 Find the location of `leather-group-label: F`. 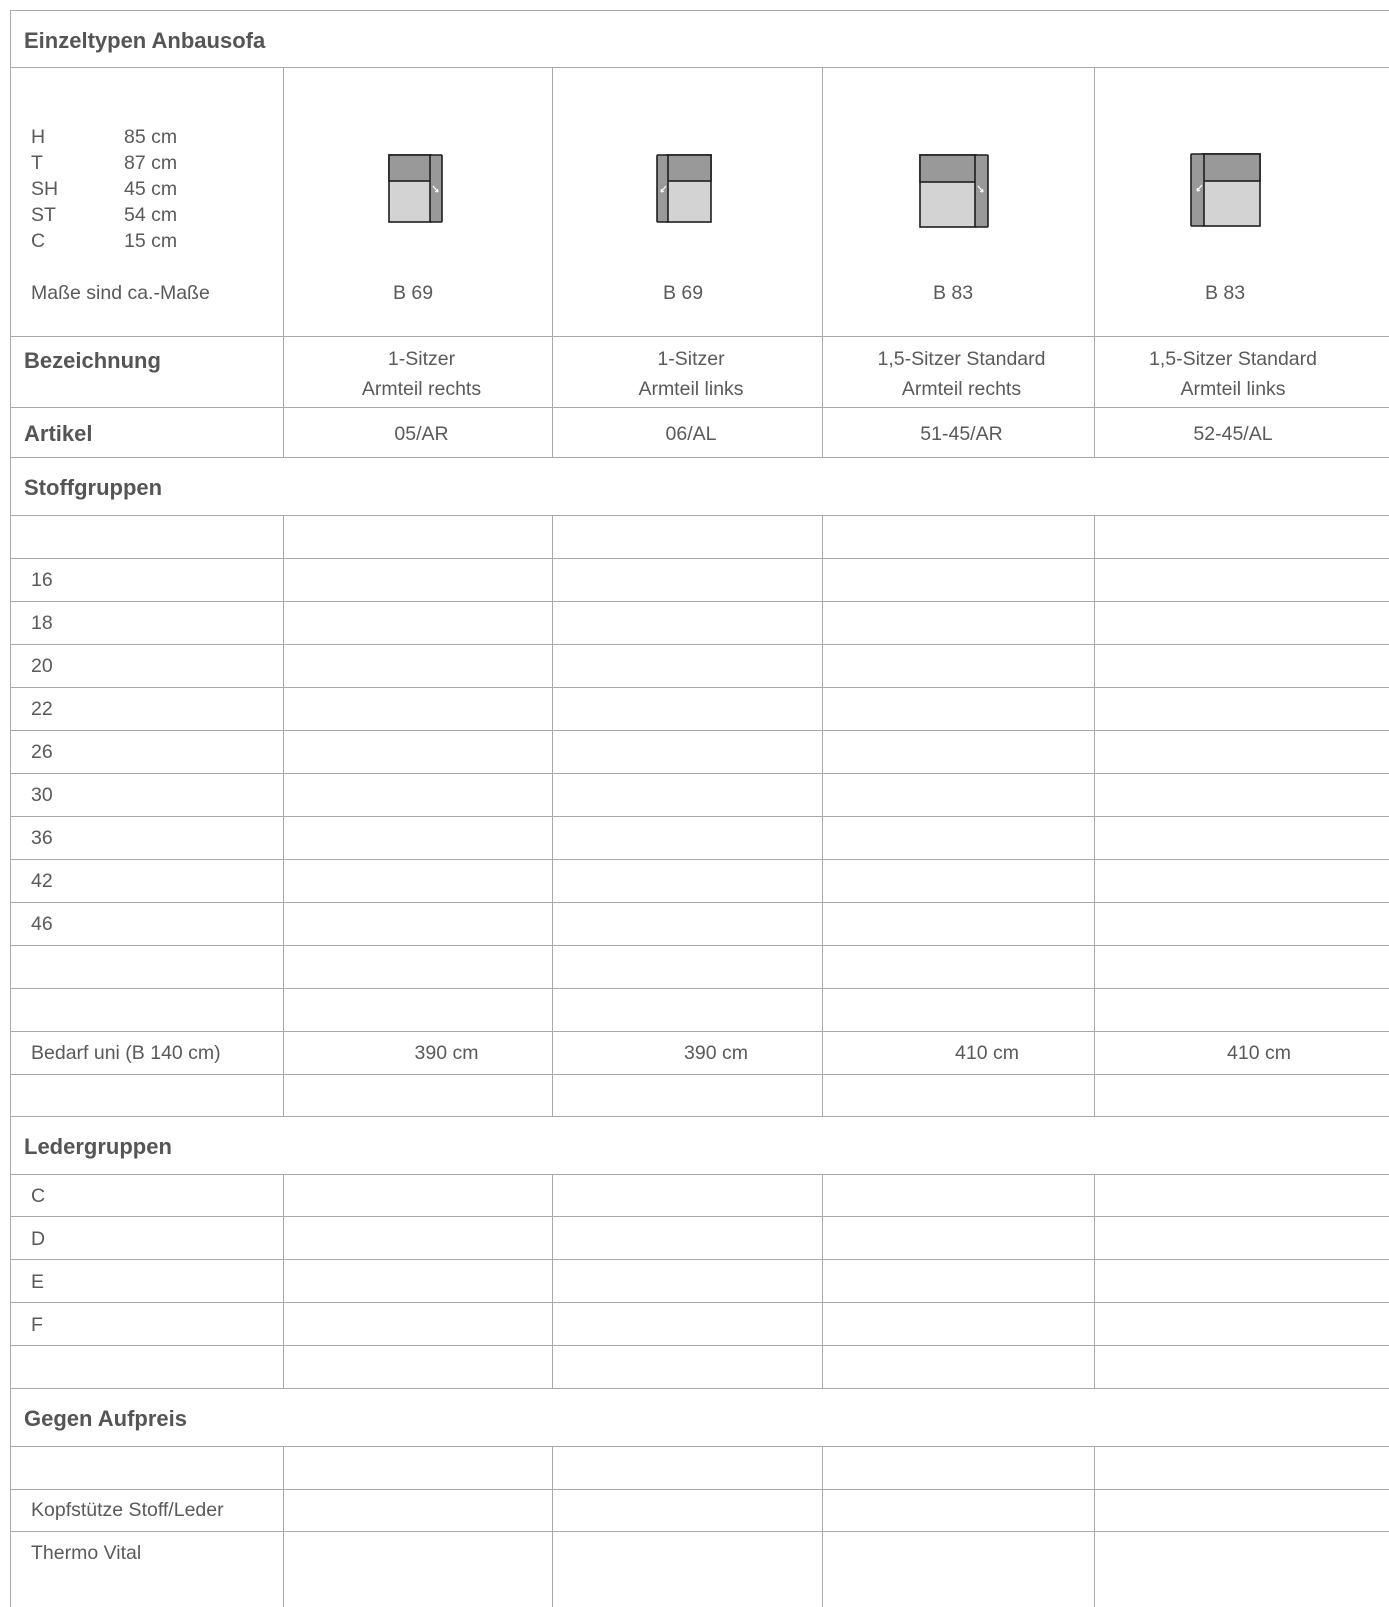

leather-group-label: F is located at coordinates (37, 1325).